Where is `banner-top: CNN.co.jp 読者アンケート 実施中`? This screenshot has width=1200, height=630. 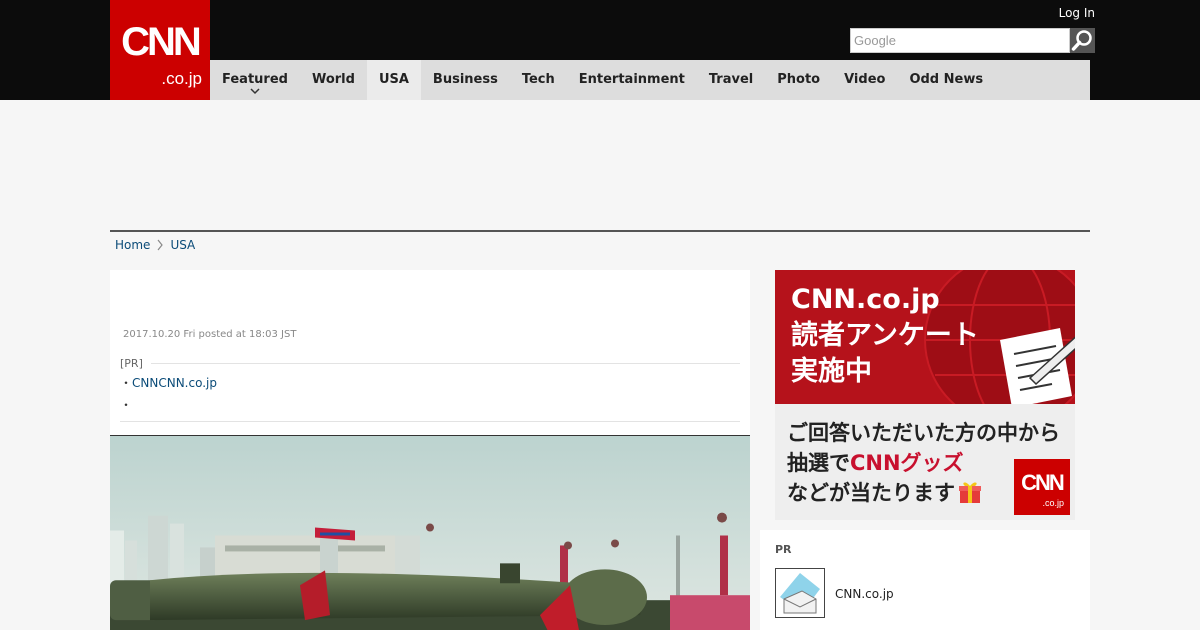
banner-top: CNN.co.jp 読者アンケート 実施中 is located at coordinates (925, 339).